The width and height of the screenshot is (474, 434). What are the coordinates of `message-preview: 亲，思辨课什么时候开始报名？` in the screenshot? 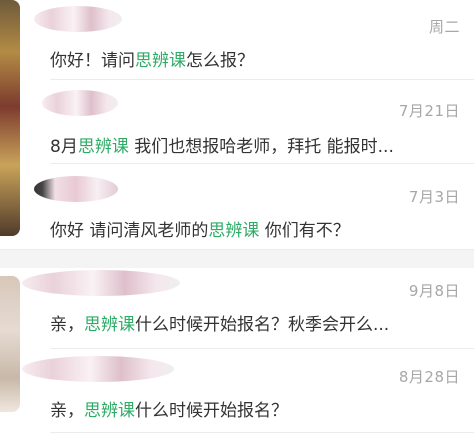 It's located at (255, 408).